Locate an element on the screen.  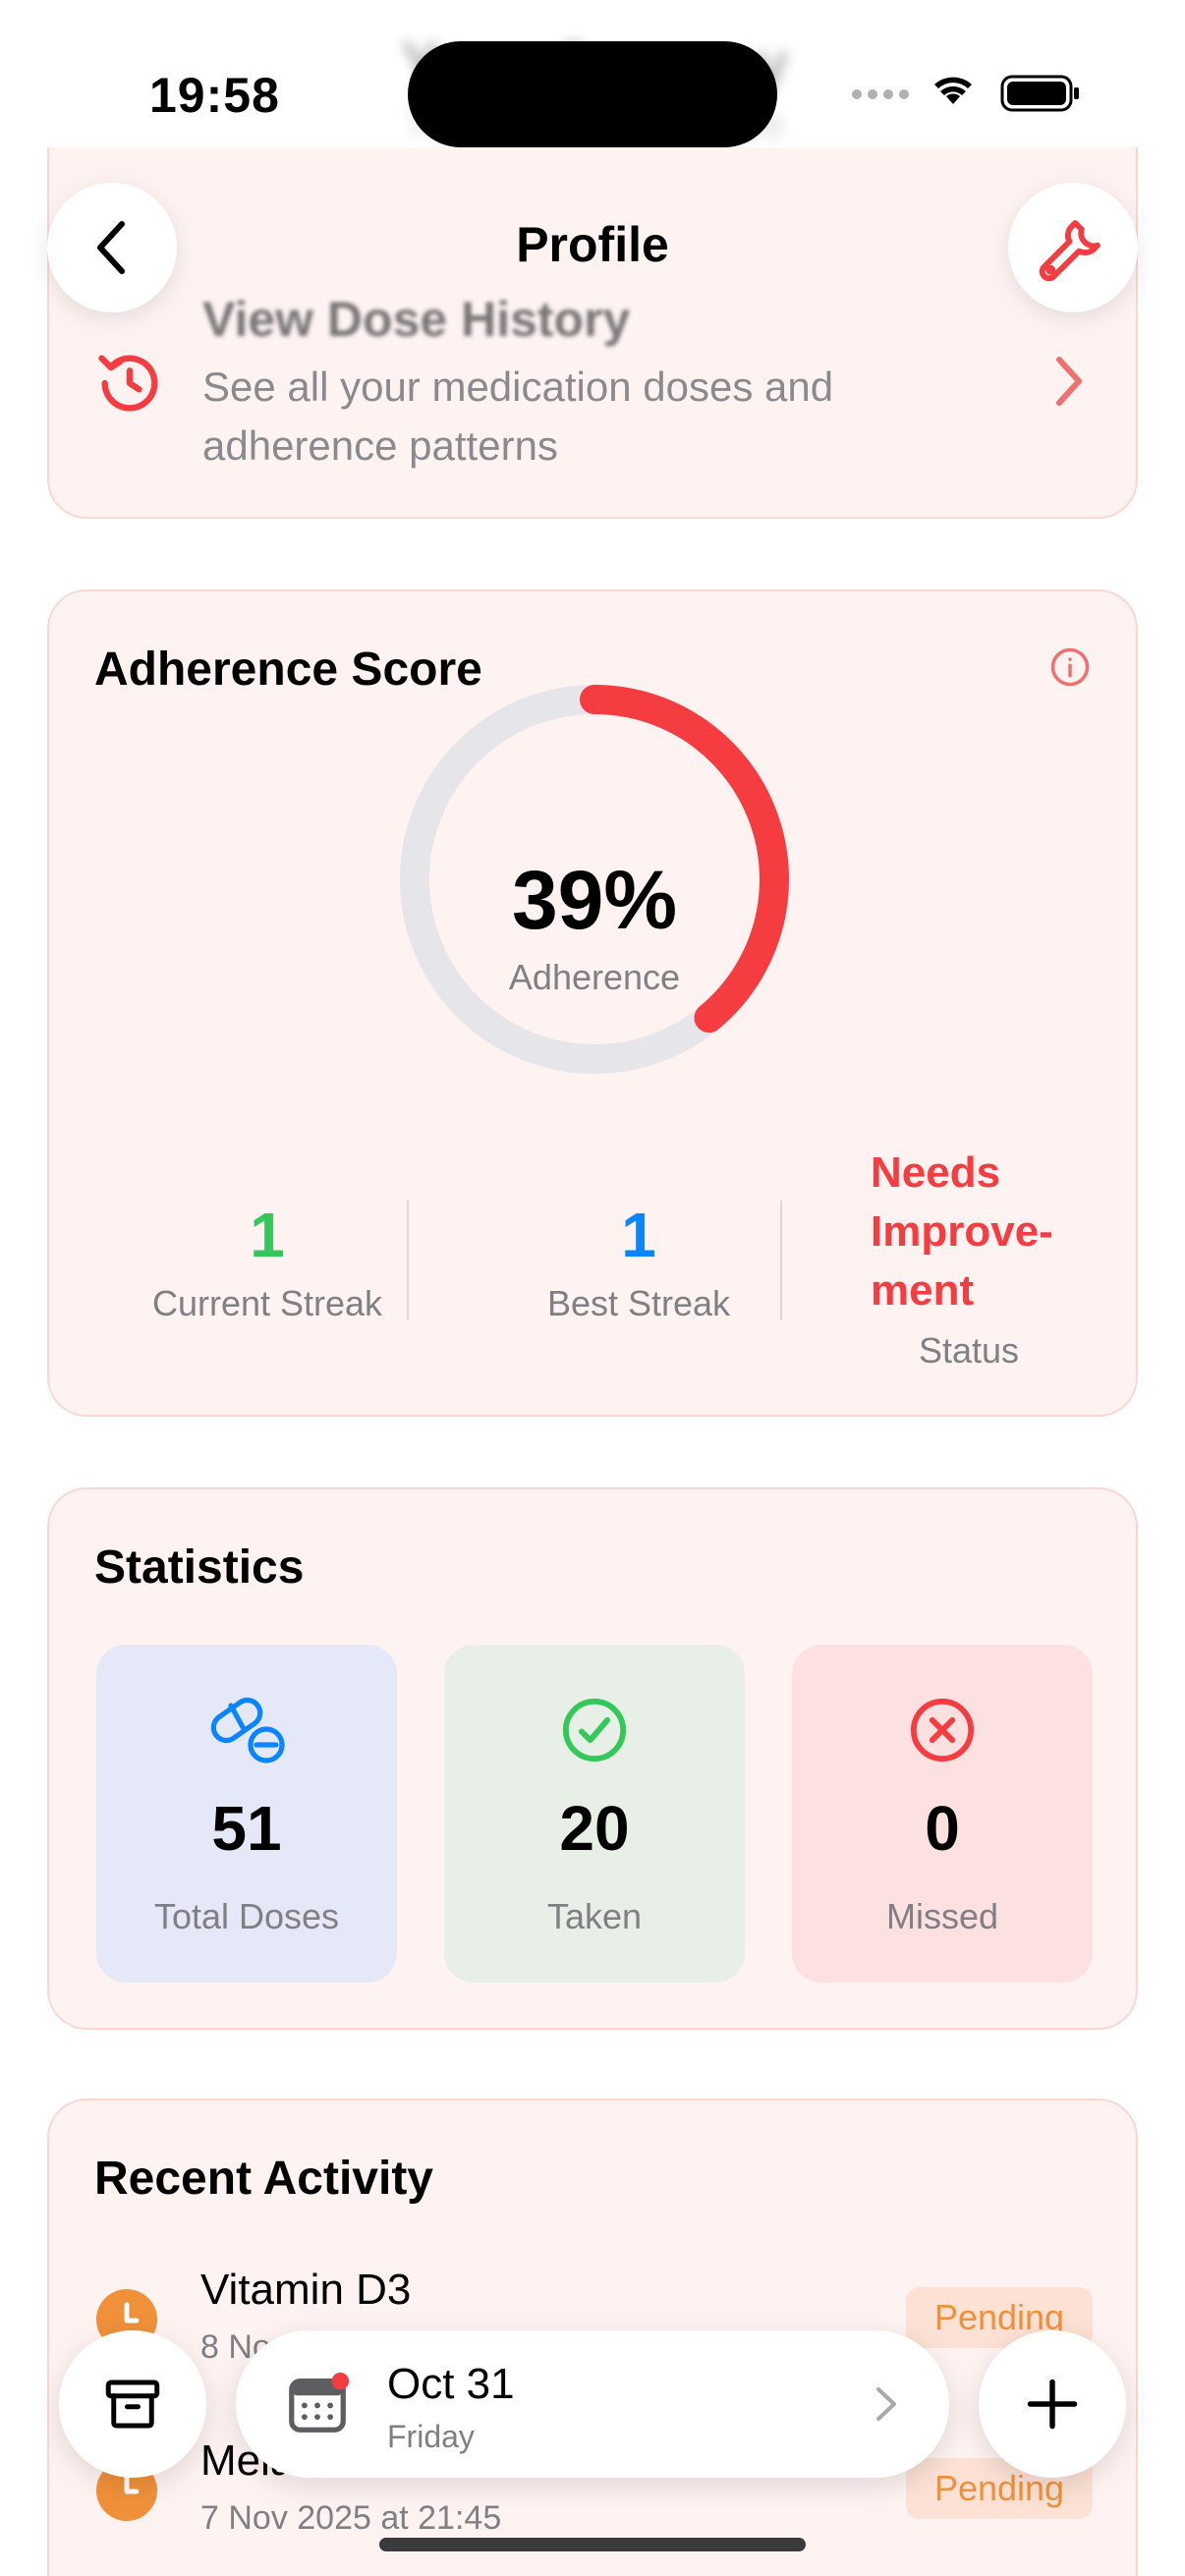
tools-button is located at coordinates (1073, 247).